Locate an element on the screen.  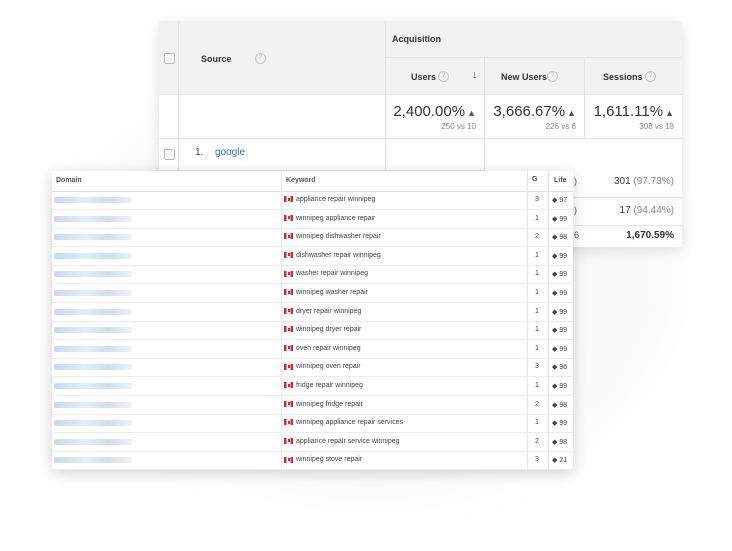
source-header: Source ? is located at coordinates (282, 58).